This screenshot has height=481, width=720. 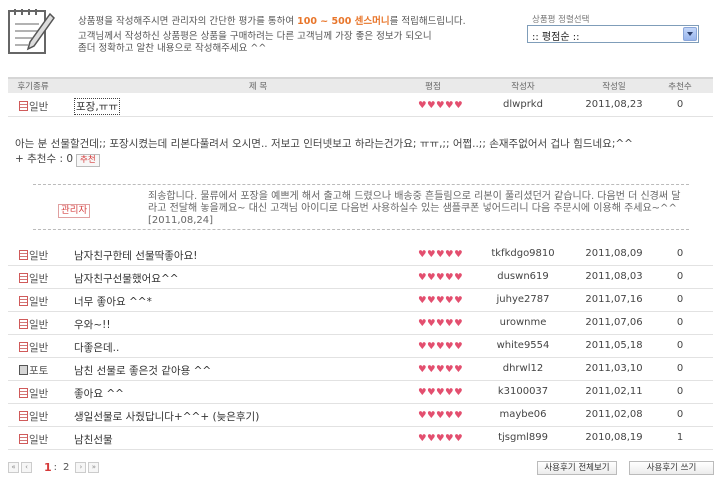 What do you see at coordinates (690, 34) in the screenshot?
I see `chevron-down-icon` at bounding box center [690, 34].